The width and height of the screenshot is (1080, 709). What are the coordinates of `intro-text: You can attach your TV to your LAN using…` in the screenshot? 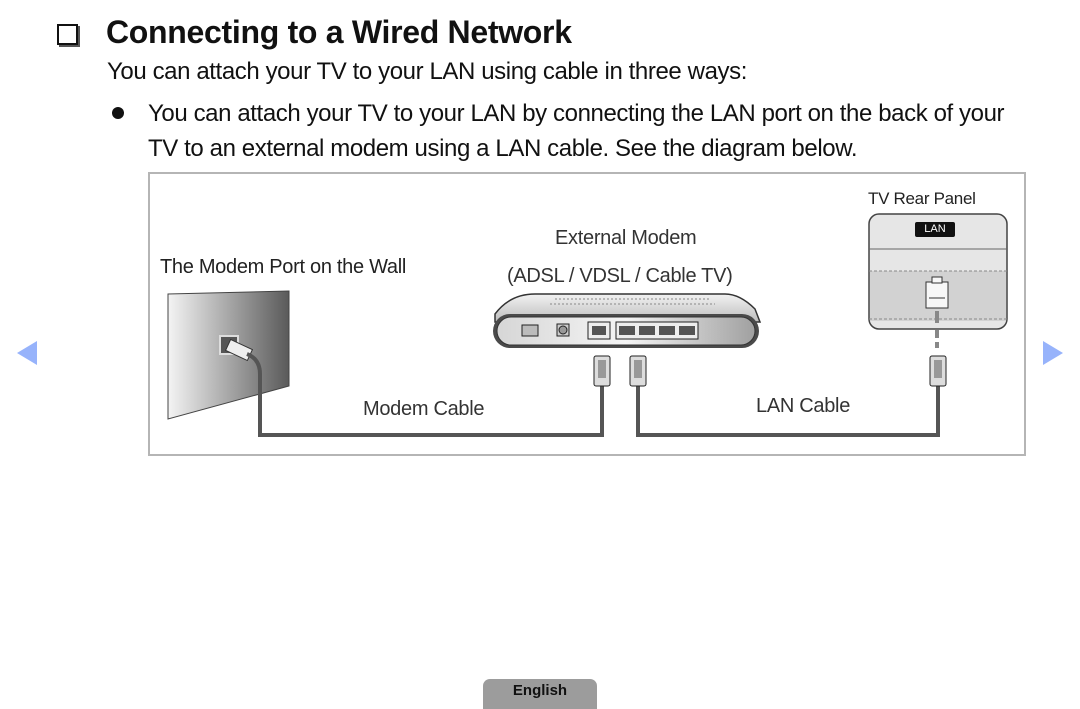 It's located at (427, 71).